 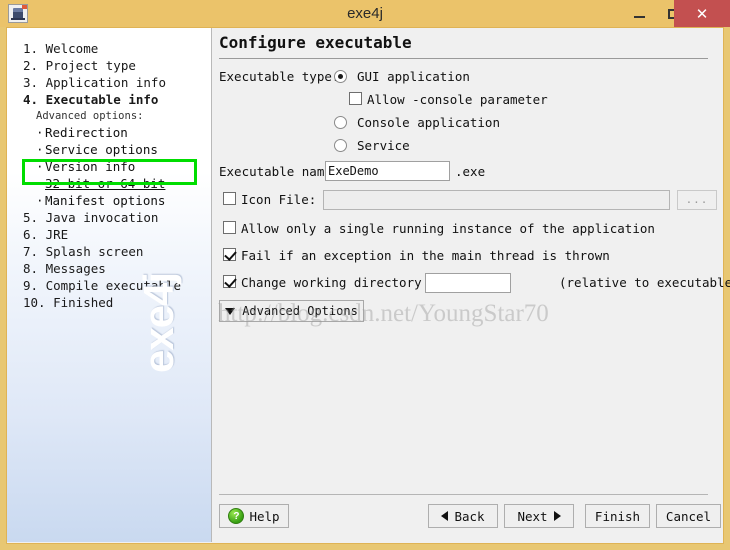 I want to click on radio-service, so click(x=340, y=145).